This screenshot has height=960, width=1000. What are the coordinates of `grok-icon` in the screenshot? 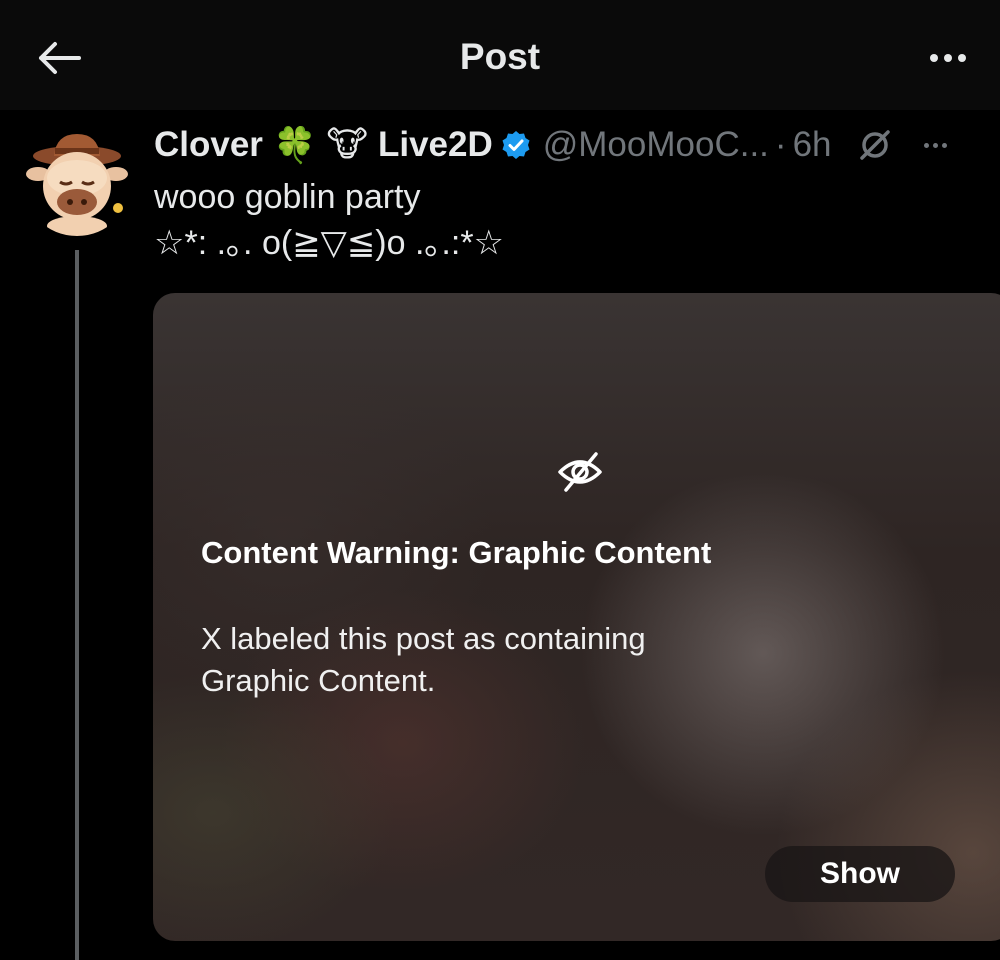 It's located at (875, 145).